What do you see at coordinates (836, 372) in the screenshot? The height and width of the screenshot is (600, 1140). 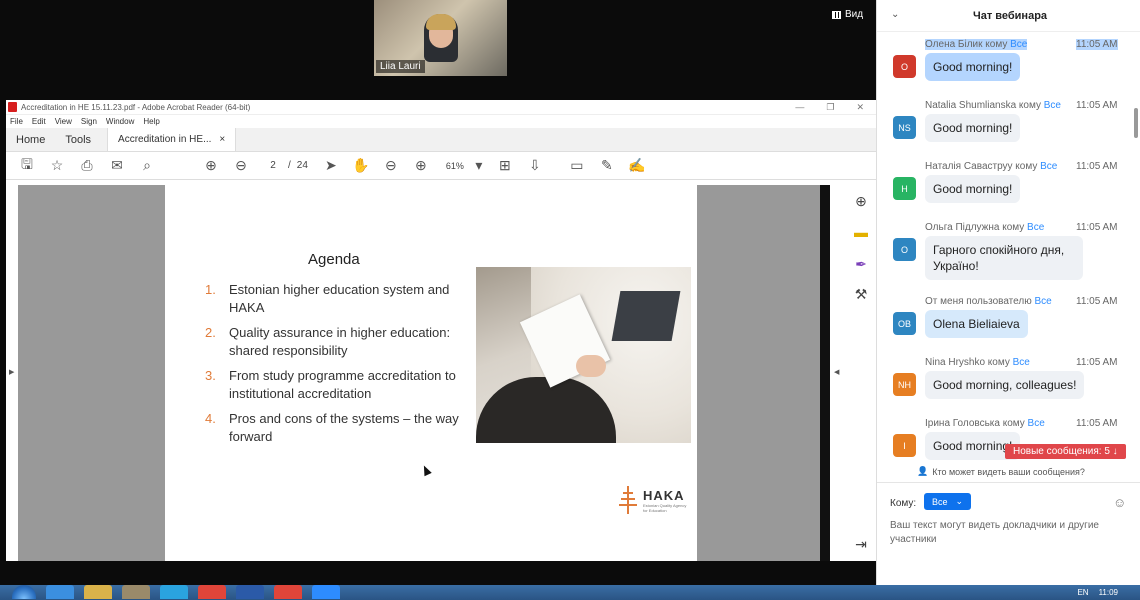 I see `collapse-right-icon: ◀` at bounding box center [836, 372].